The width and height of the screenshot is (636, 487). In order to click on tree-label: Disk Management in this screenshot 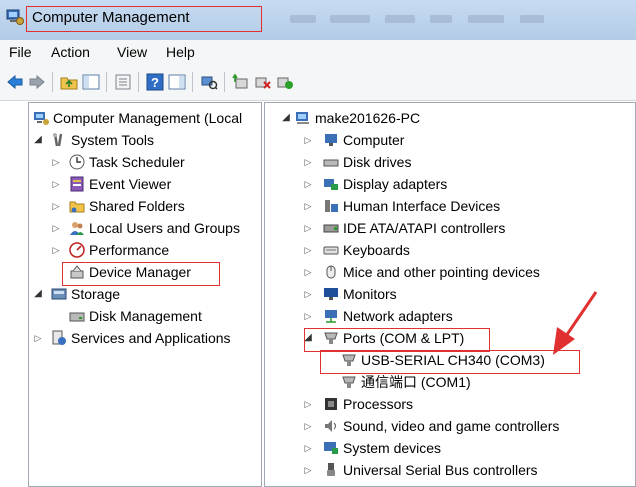, I will do `click(145, 316)`.